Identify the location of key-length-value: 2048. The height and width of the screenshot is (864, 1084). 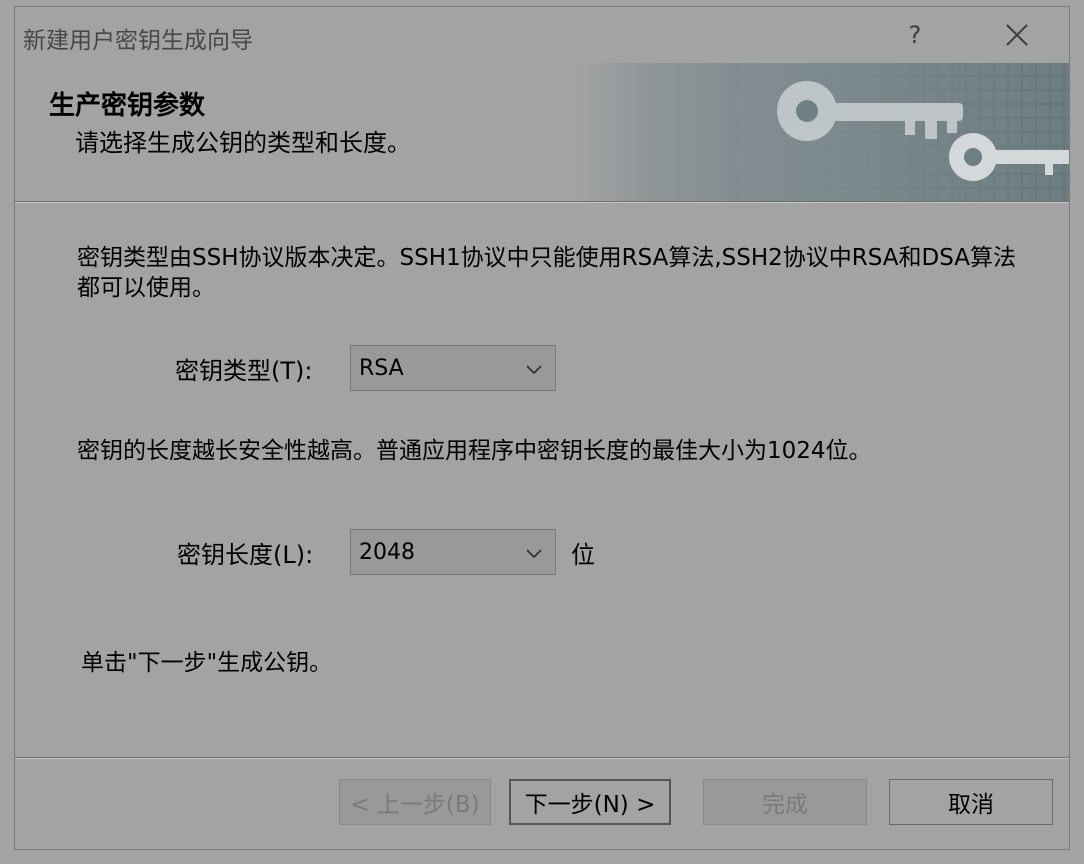
(387, 552).